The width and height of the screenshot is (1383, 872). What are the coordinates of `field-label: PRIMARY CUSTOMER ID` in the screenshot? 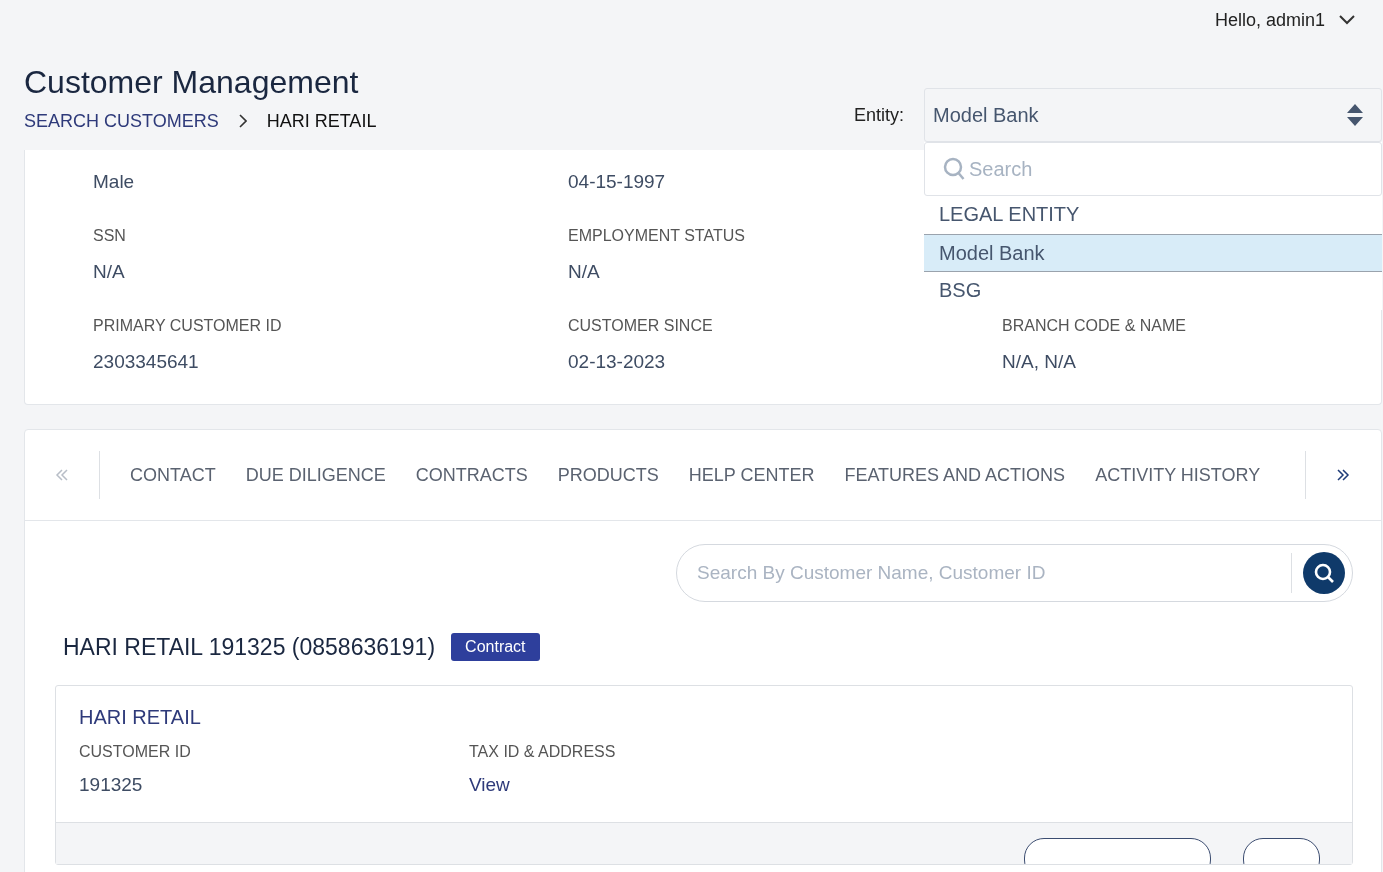 It's located at (187, 326).